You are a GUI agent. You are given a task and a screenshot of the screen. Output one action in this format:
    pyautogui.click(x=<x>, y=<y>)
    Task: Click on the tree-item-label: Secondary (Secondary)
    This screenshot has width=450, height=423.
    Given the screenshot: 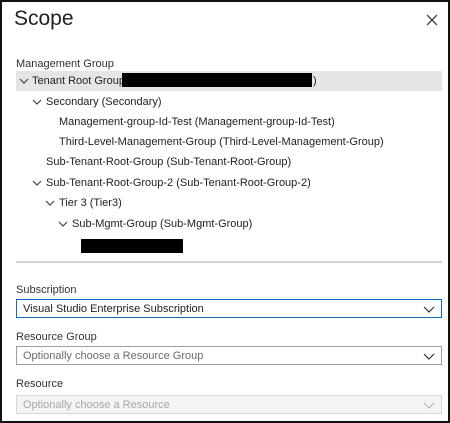 What is the action you would take?
    pyautogui.click(x=104, y=102)
    